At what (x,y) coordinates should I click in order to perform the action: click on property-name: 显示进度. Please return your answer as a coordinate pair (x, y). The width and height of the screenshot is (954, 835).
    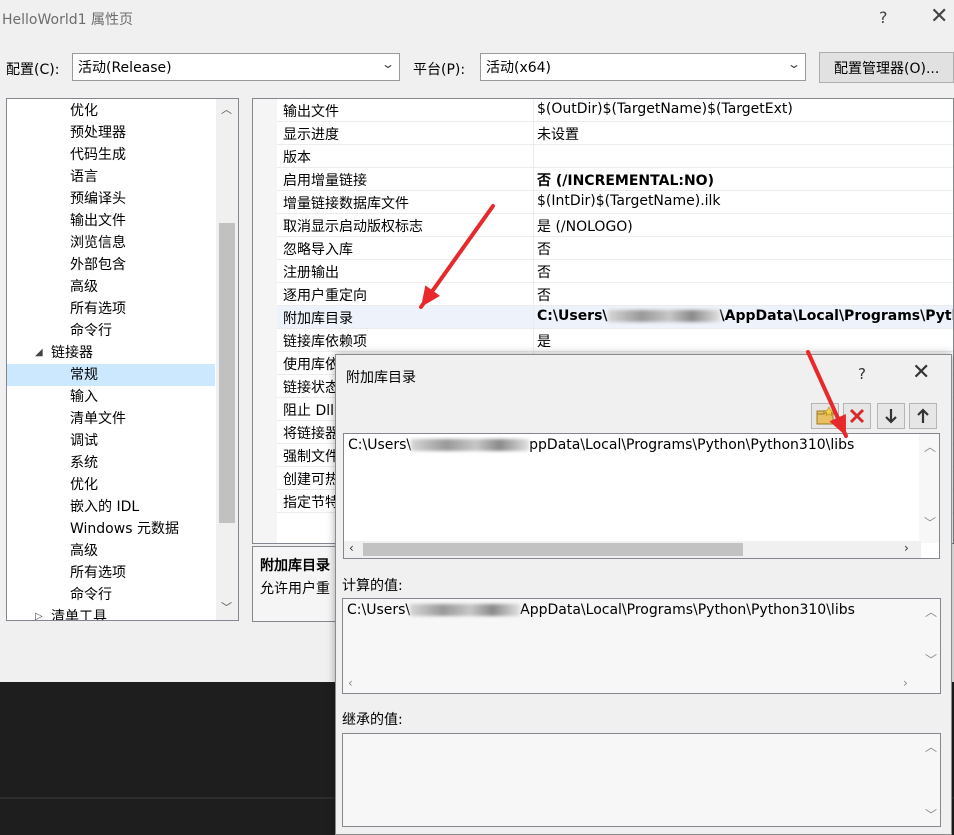
    Looking at the image, I should click on (311, 135).